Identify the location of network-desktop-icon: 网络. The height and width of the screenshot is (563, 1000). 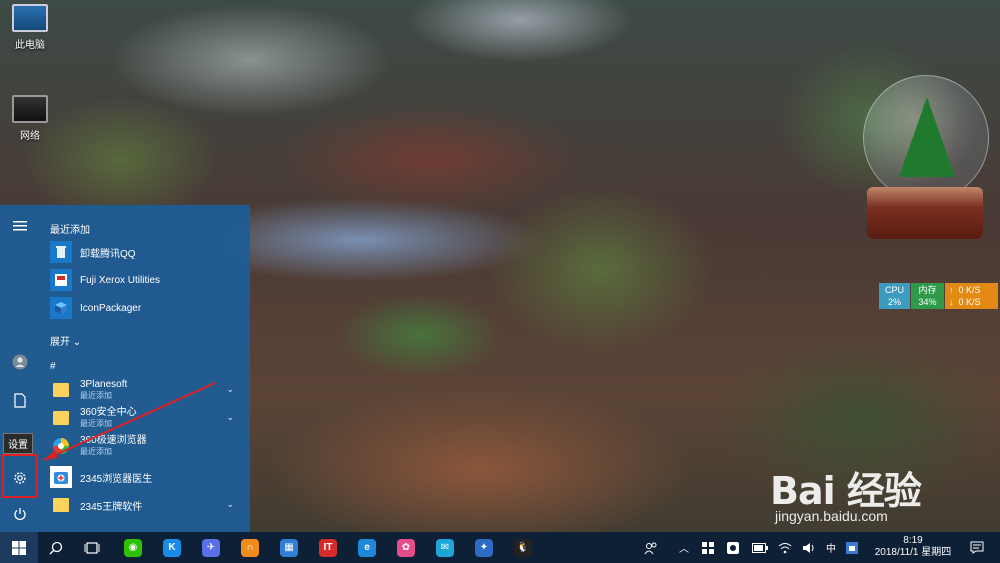
(30, 118).